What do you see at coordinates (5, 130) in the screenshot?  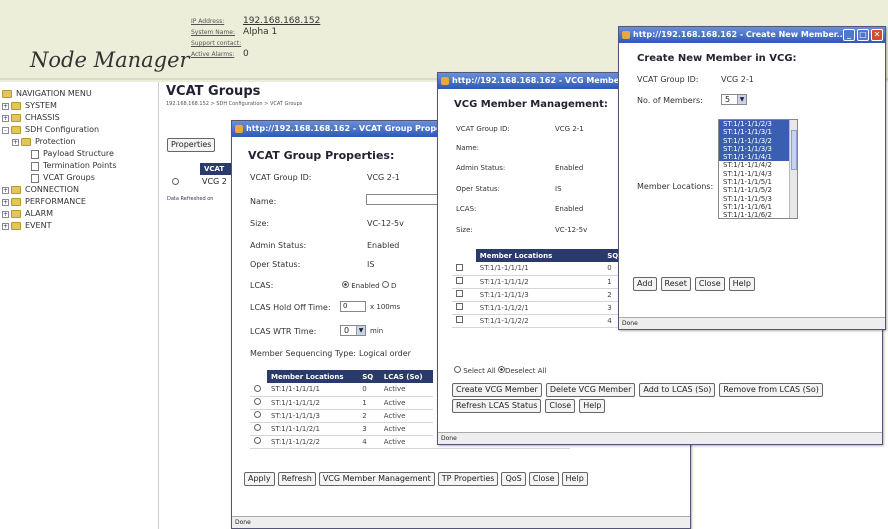 I see `collapse-icon: -` at bounding box center [5, 130].